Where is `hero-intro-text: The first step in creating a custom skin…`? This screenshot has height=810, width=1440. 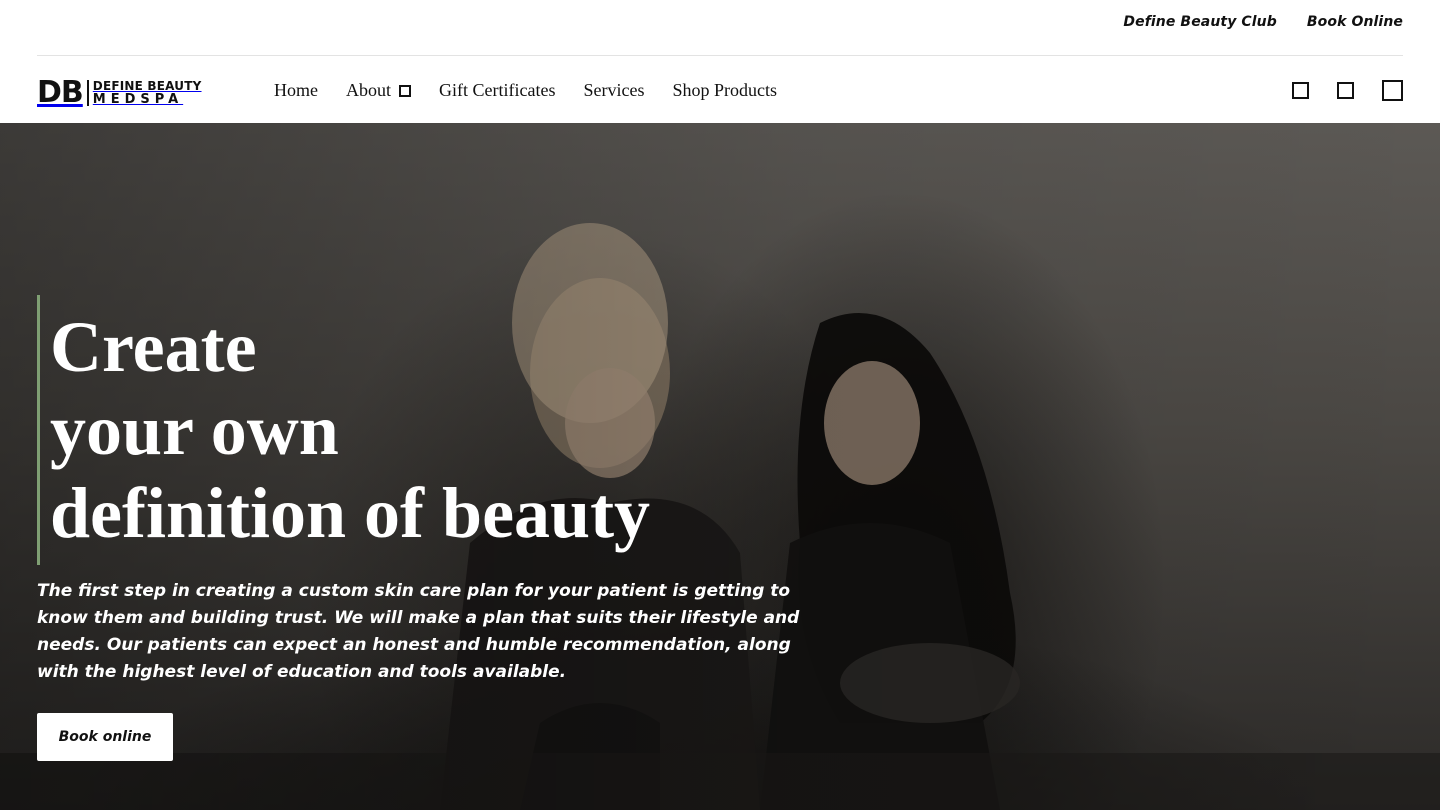
hero-intro-text: The first step in creating a custom skin… is located at coordinates (418, 631).